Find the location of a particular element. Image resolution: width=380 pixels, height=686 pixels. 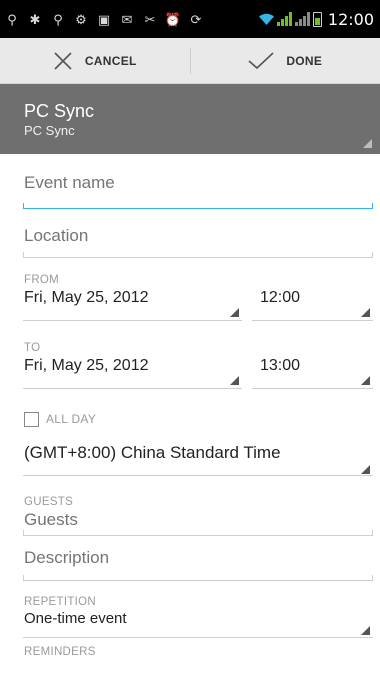

guests-field: GUESTS Guests is located at coordinates (198, 506).